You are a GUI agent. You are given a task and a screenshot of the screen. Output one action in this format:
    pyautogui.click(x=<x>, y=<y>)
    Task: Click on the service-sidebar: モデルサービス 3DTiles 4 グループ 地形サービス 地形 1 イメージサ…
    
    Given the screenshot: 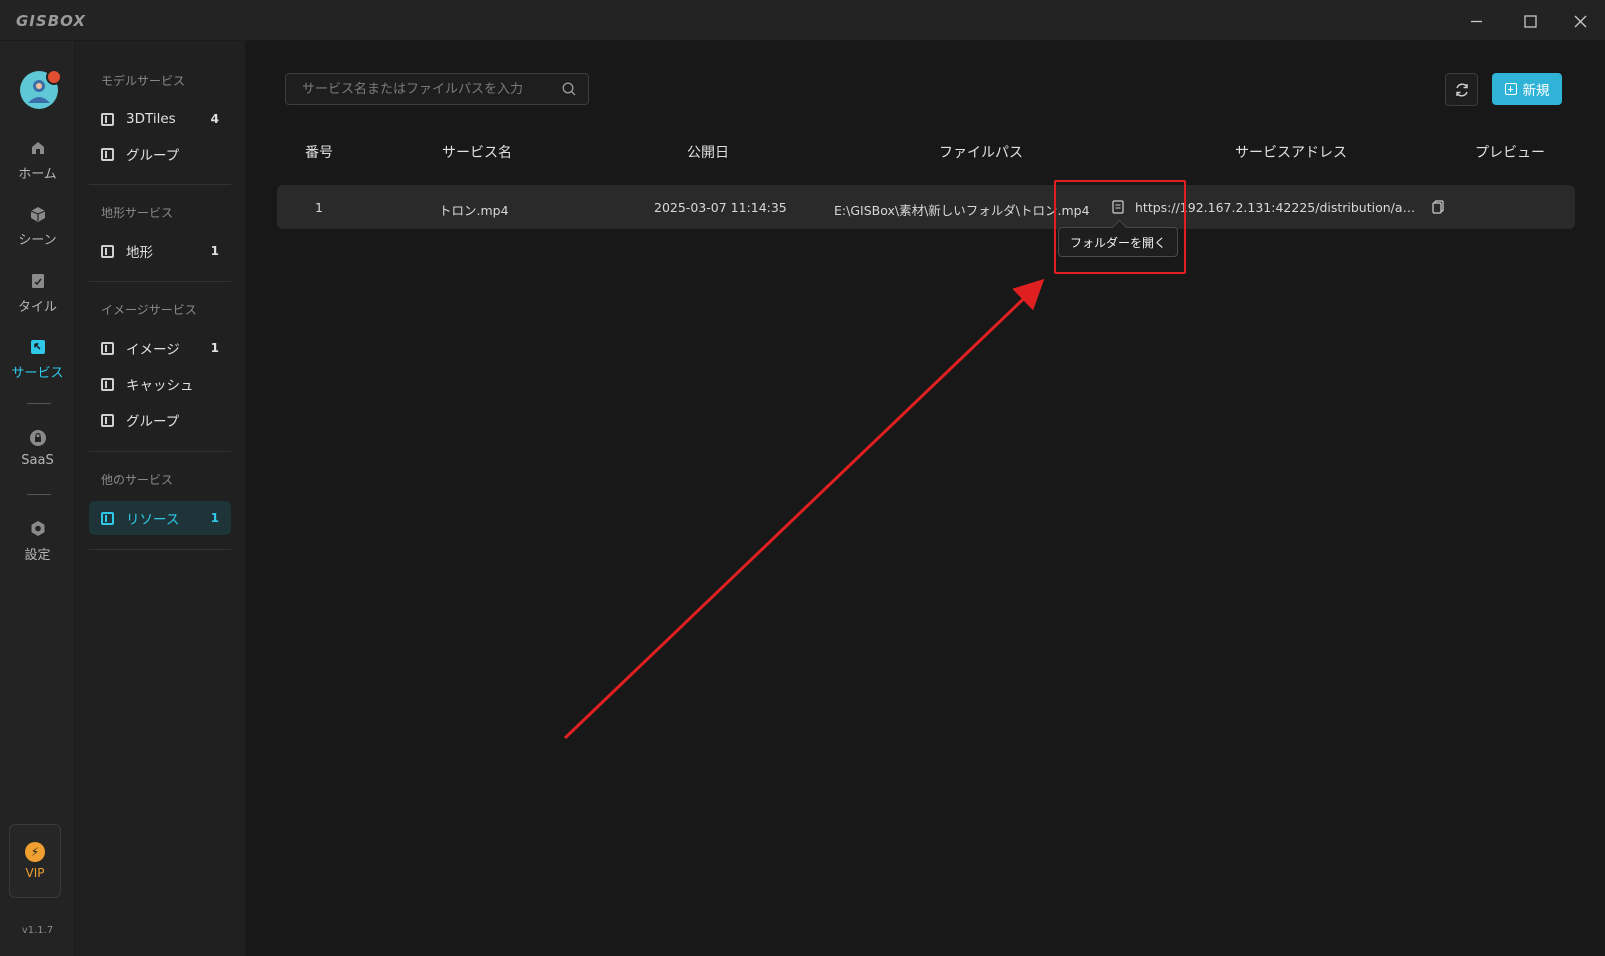 What is the action you would take?
    pyautogui.click(x=160, y=498)
    